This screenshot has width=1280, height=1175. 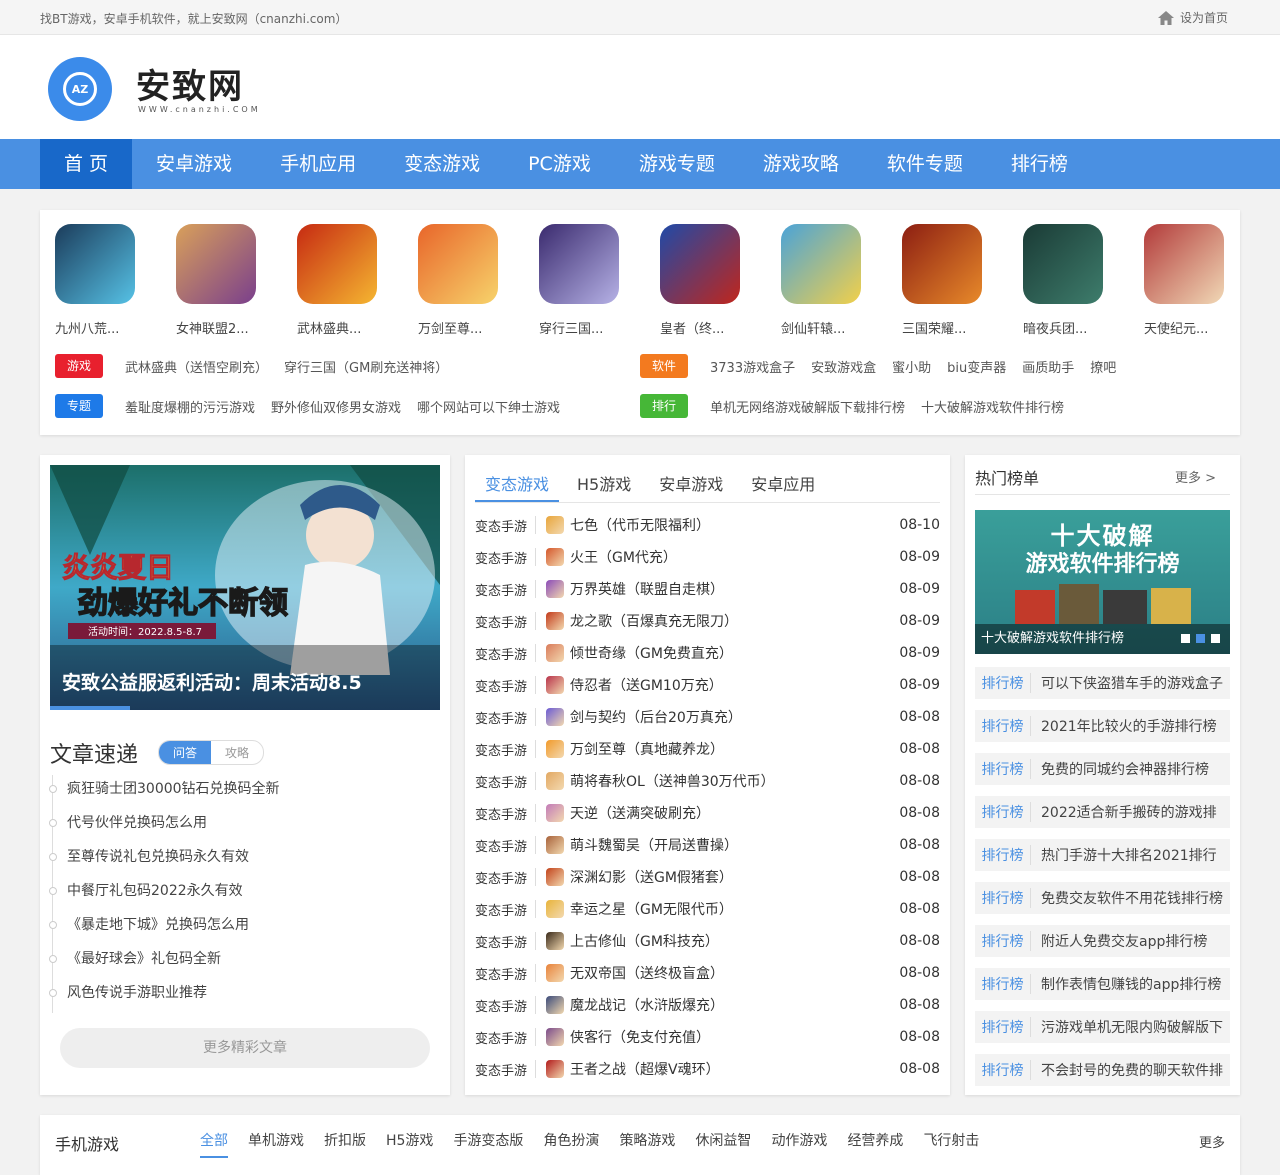 What do you see at coordinates (1119, 941) in the screenshot?
I see `ranking-name: 附近人免费交友app排行榜` at bounding box center [1119, 941].